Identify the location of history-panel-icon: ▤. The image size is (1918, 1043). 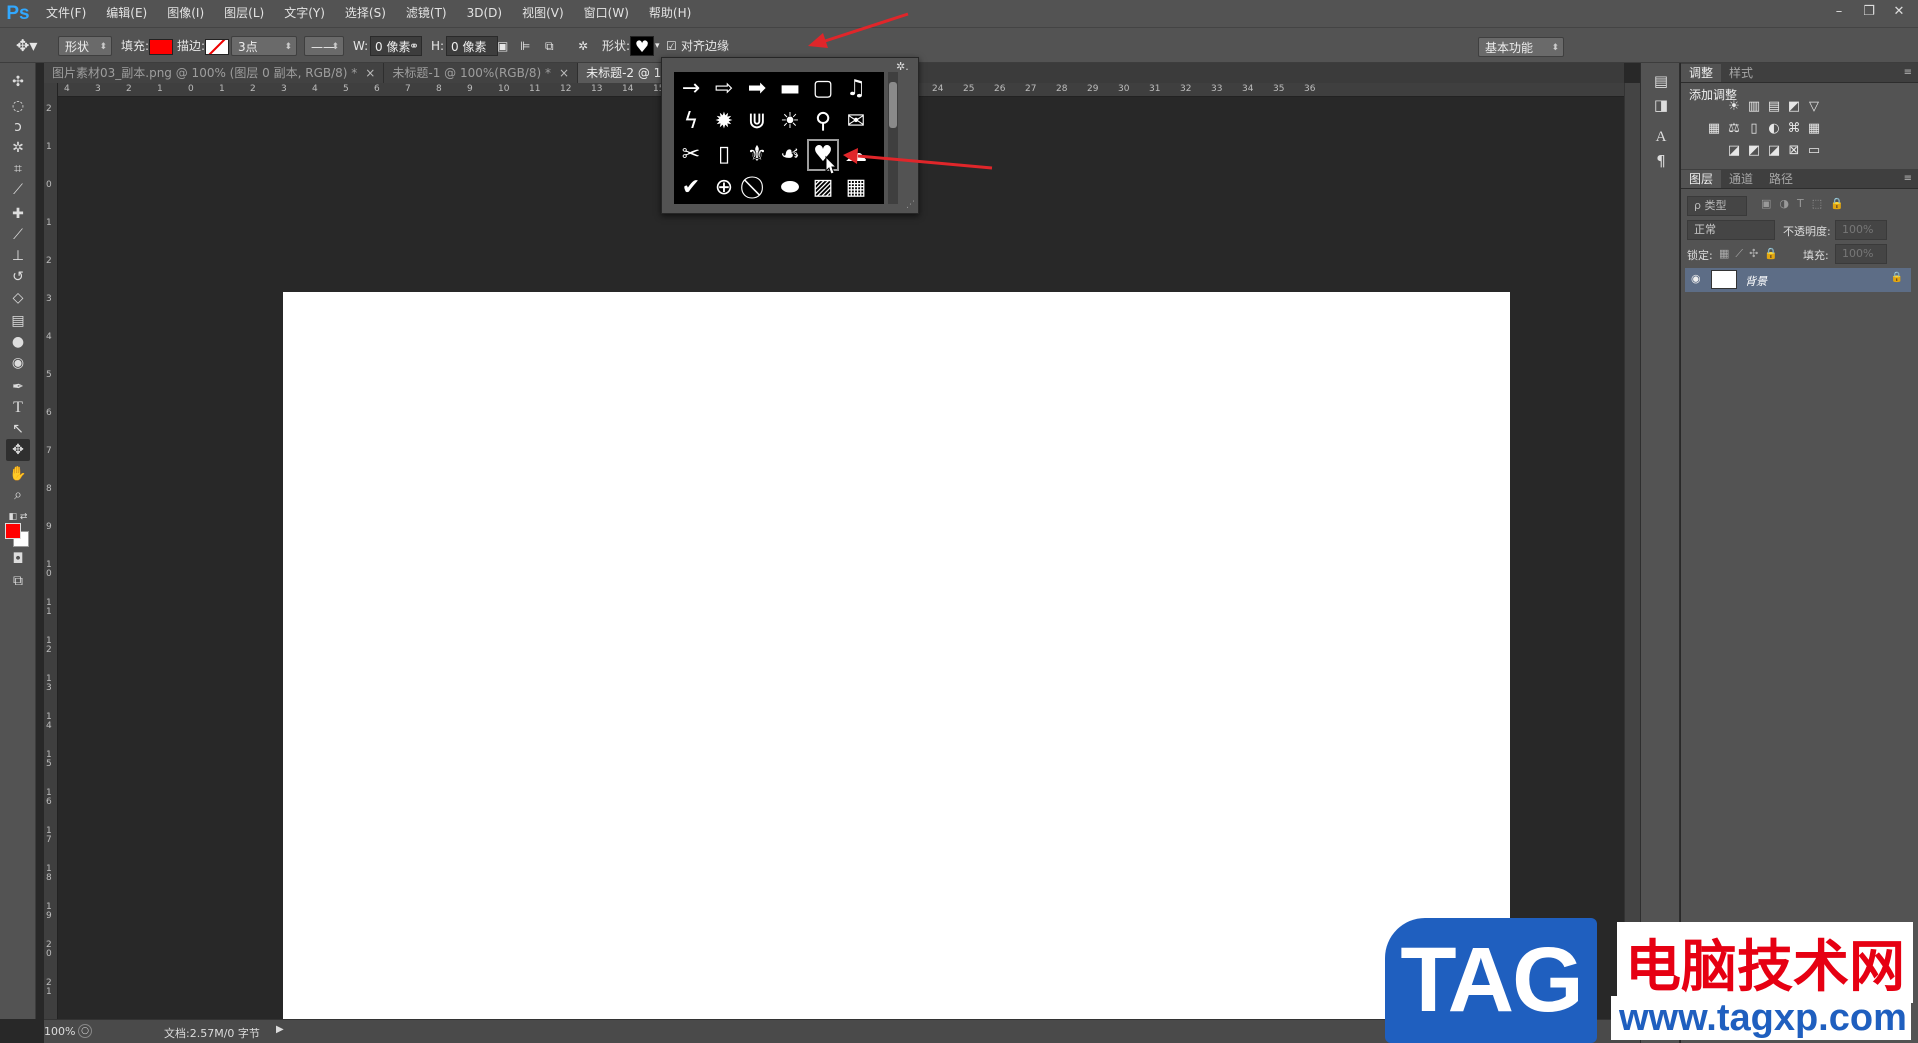
(1661, 81).